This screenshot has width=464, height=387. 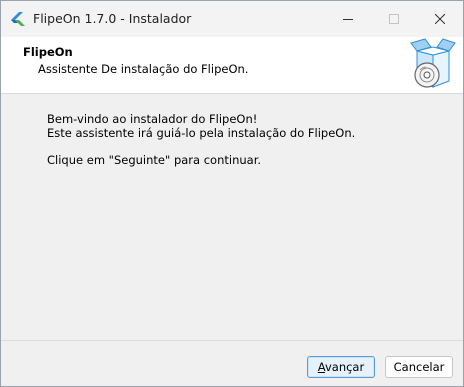 I want to click on next-button: Avançar, so click(x=341, y=367).